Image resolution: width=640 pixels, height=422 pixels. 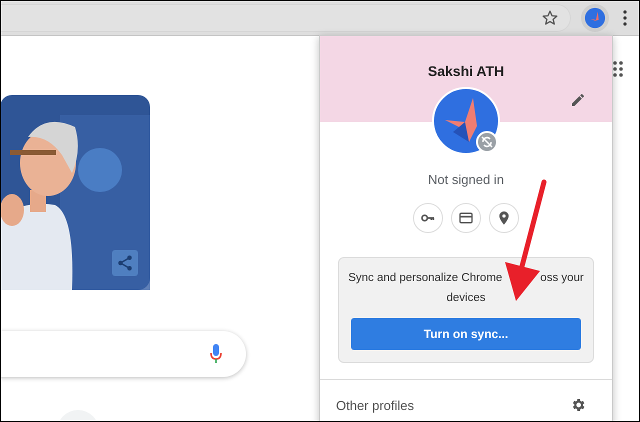 What do you see at coordinates (578, 405) in the screenshot?
I see `settings-icon` at bounding box center [578, 405].